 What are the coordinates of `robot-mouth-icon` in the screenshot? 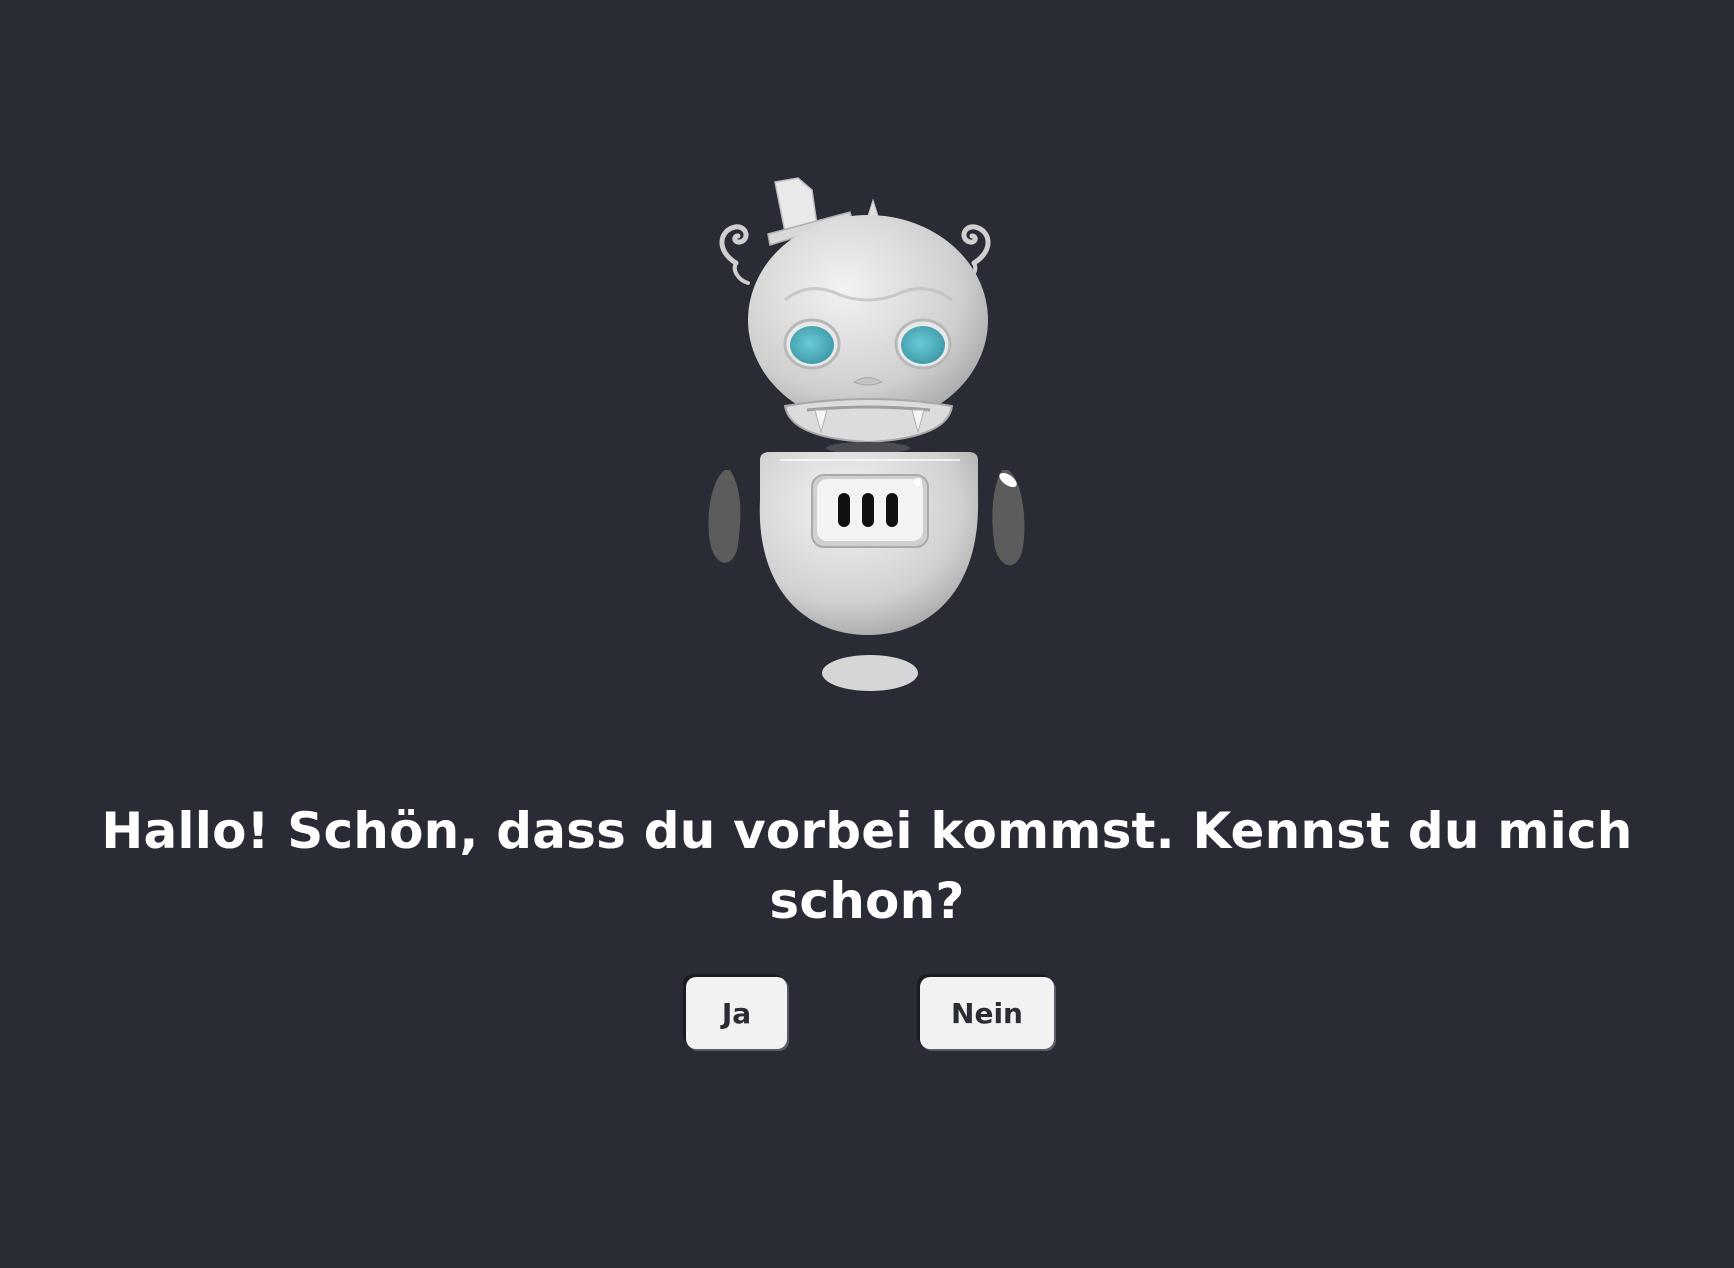 It's located at (868, 421).